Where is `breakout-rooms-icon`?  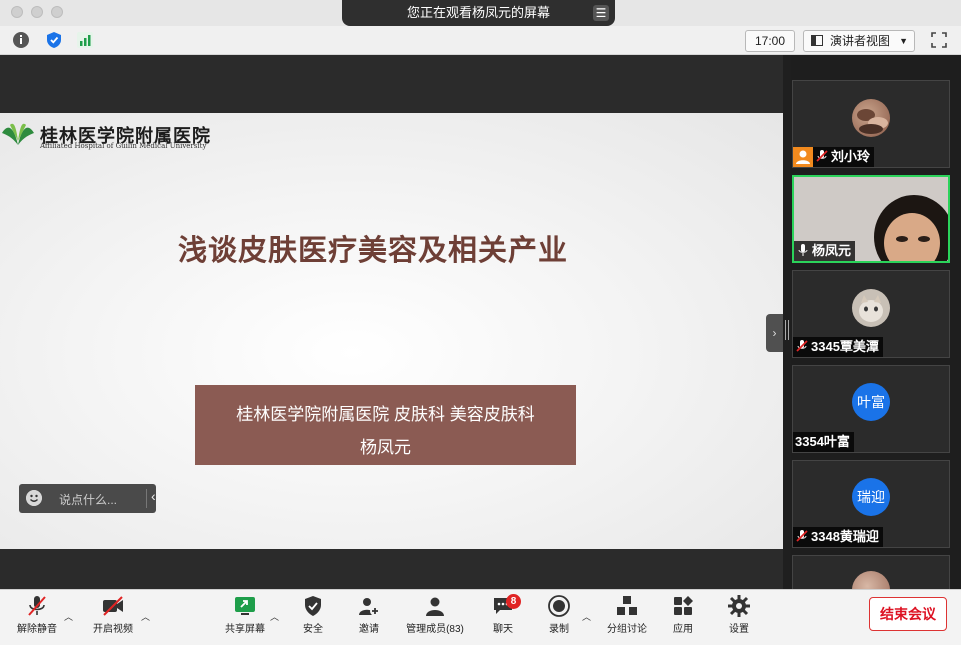 breakout-rooms-icon is located at coordinates (627, 605).